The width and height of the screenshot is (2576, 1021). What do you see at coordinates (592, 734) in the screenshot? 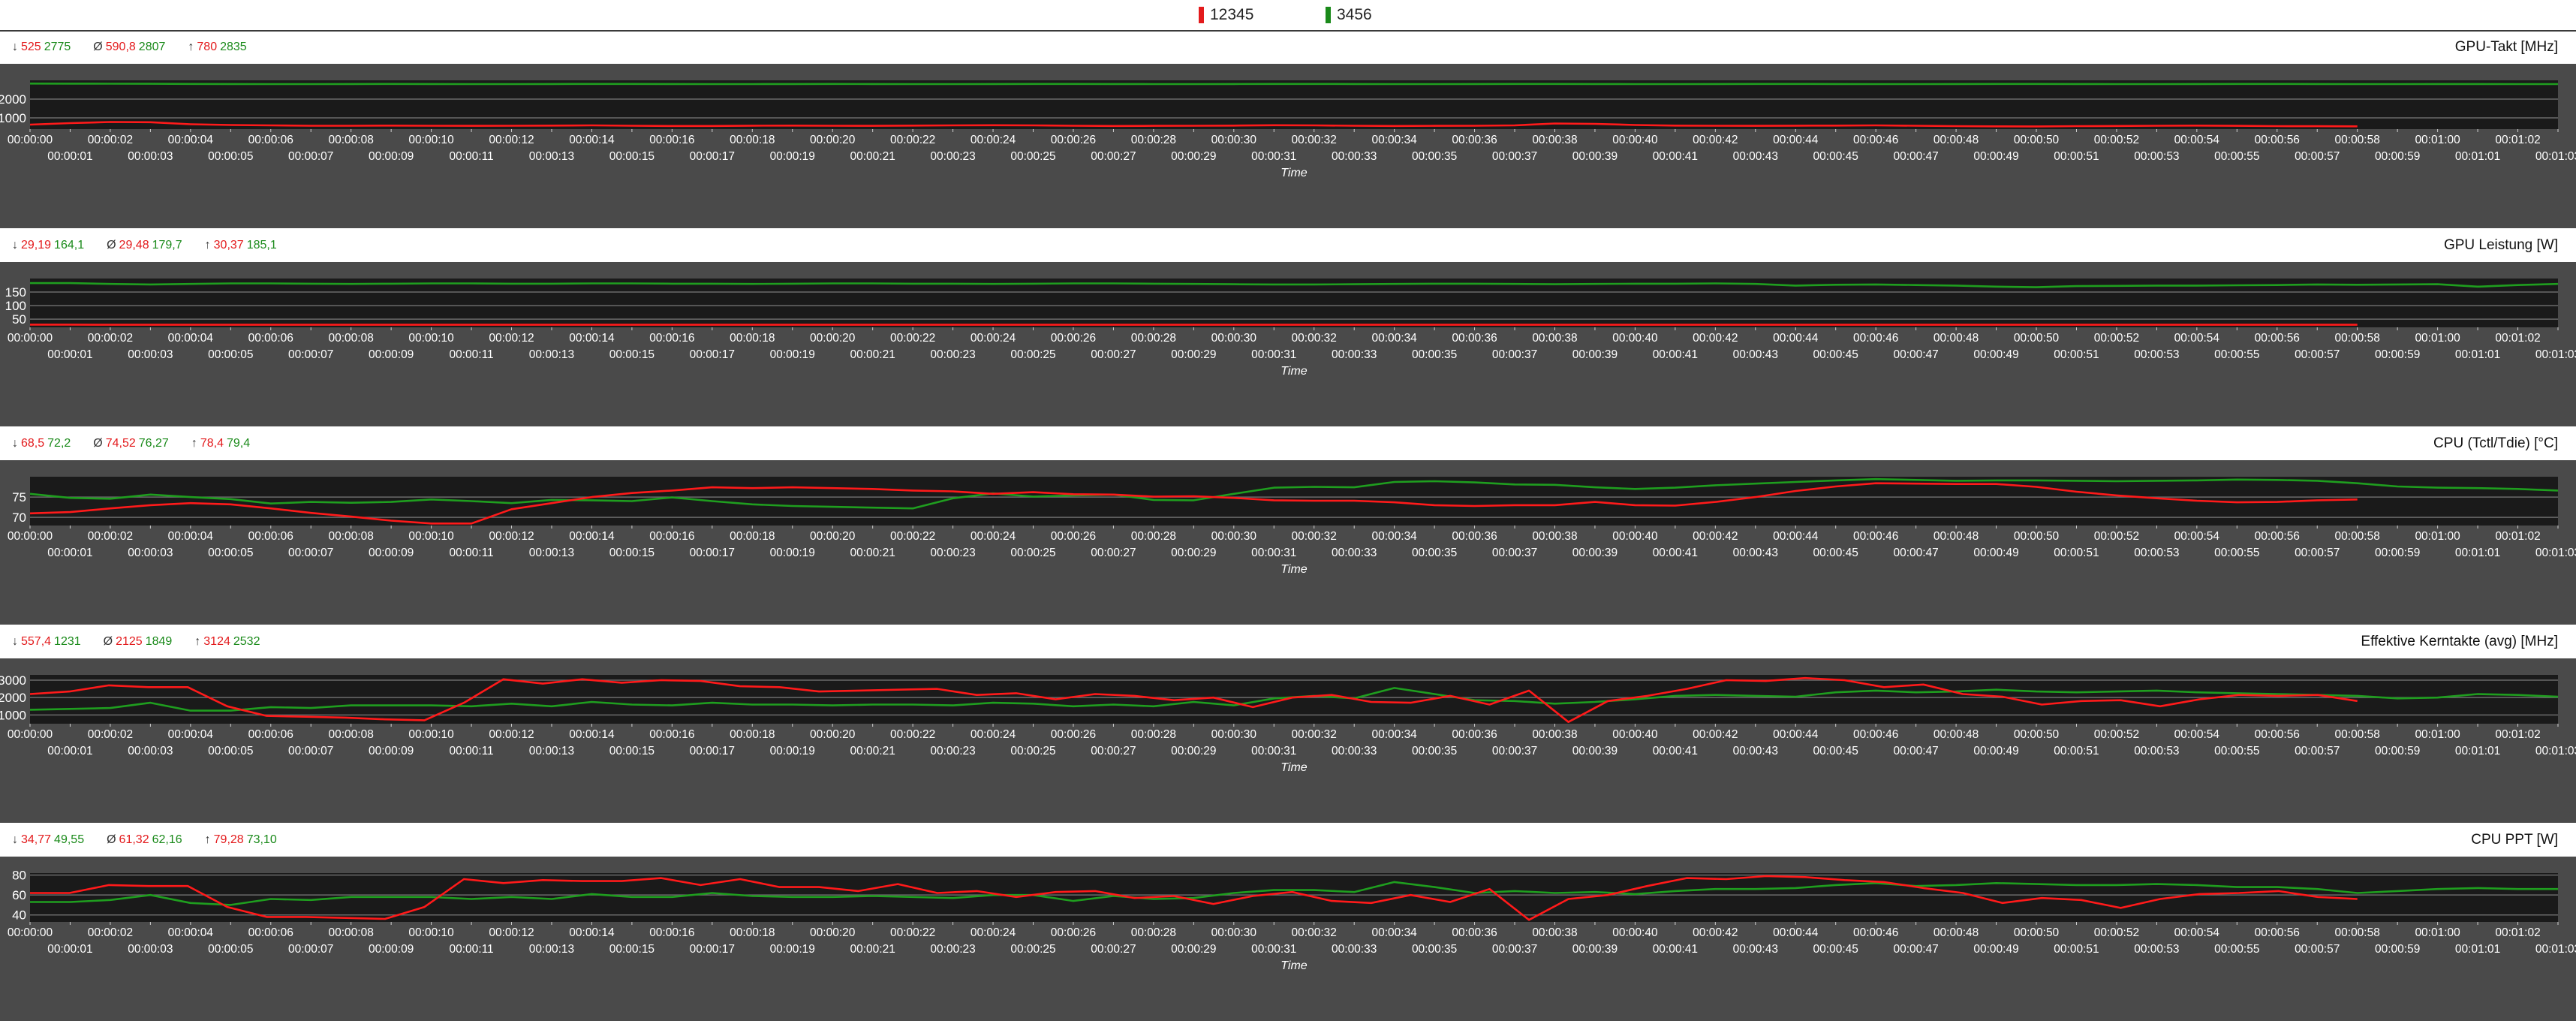
I see `x-tick-label: 00:00:14` at bounding box center [592, 734].